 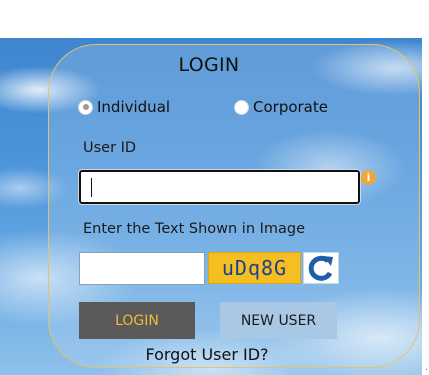 What do you see at coordinates (254, 268) in the screenshot?
I see `captcha-image: uDq8G` at bounding box center [254, 268].